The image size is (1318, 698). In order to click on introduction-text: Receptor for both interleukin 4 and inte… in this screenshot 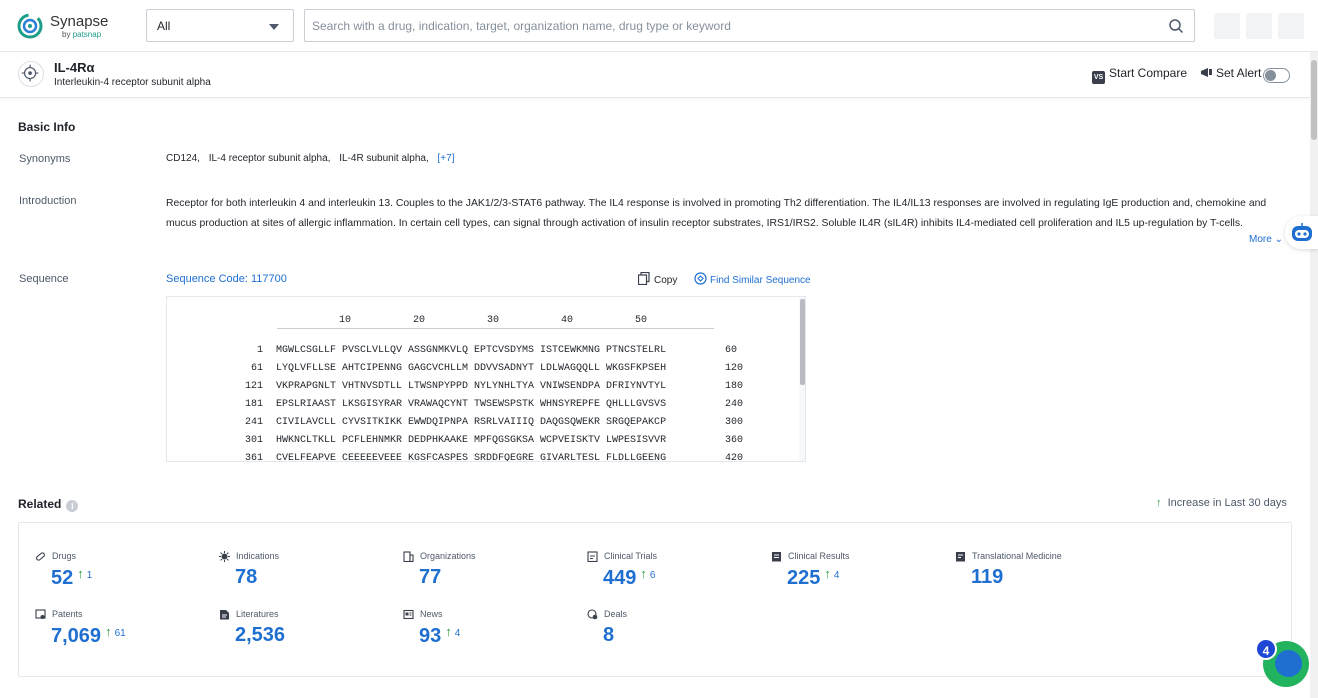, I will do `click(725, 213)`.